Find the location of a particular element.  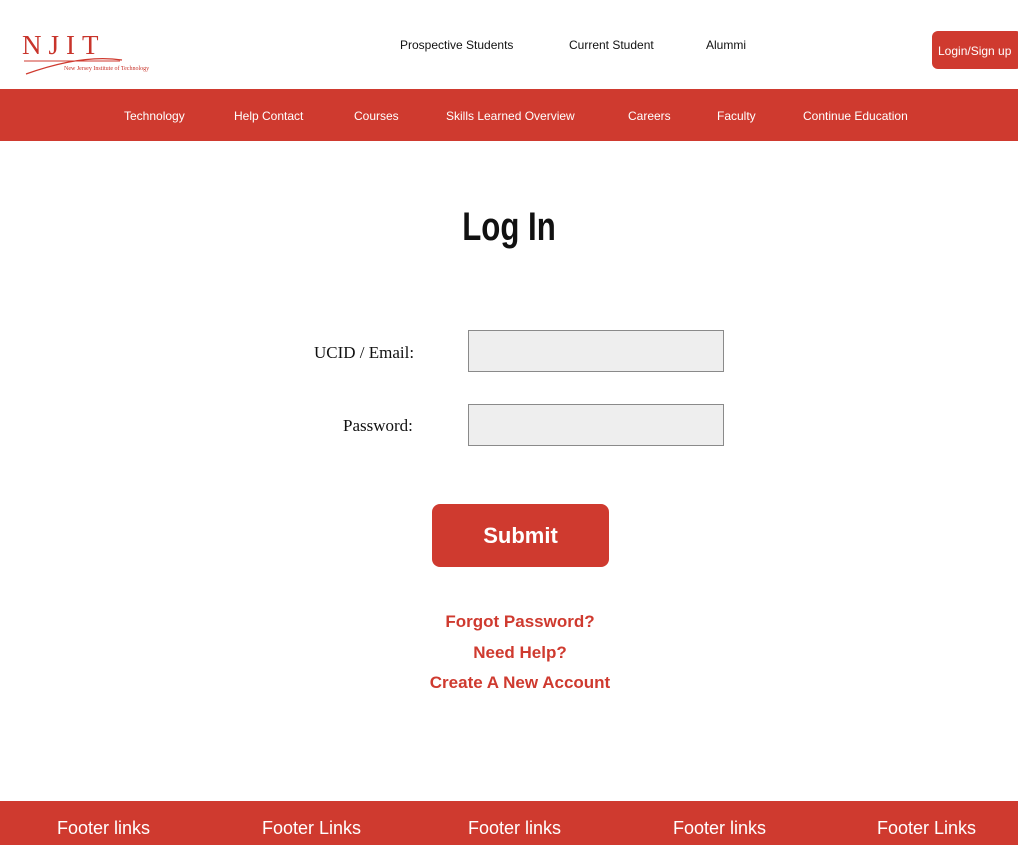

ucid-email-label: UCID / Email: is located at coordinates (364, 352).